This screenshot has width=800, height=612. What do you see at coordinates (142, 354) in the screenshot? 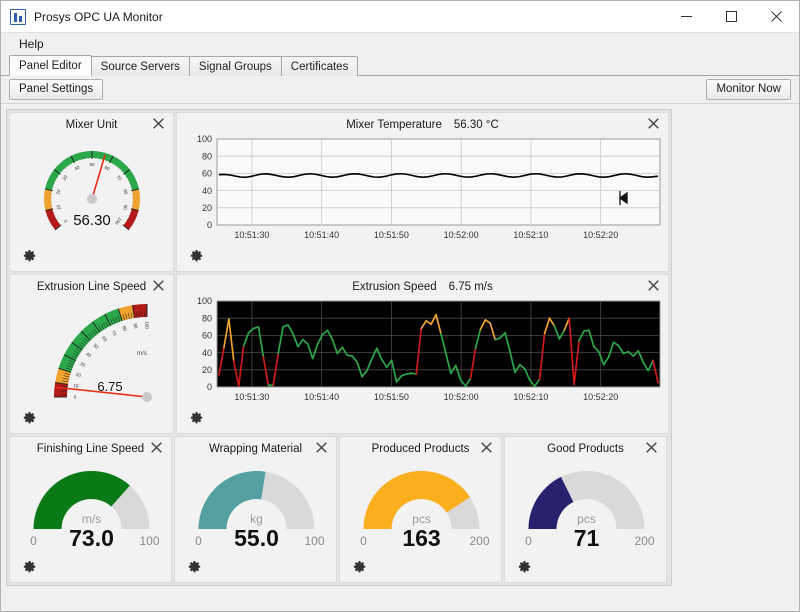
I see `svg-text: m/s` at bounding box center [142, 354].